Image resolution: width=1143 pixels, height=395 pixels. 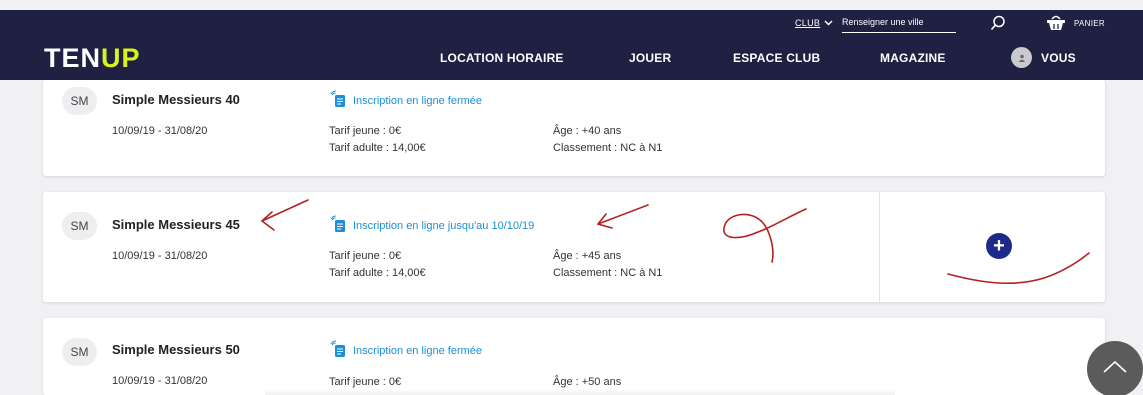 I want to click on nav-espace-club: ESPACE CLUB, so click(x=776, y=58).